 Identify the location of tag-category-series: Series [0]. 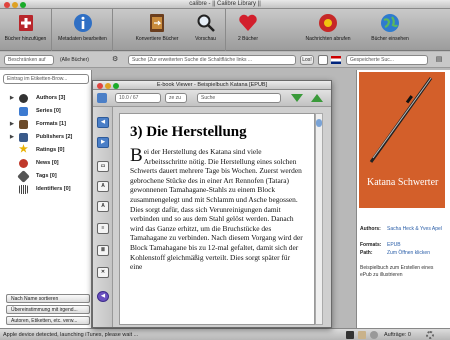
(46, 111).